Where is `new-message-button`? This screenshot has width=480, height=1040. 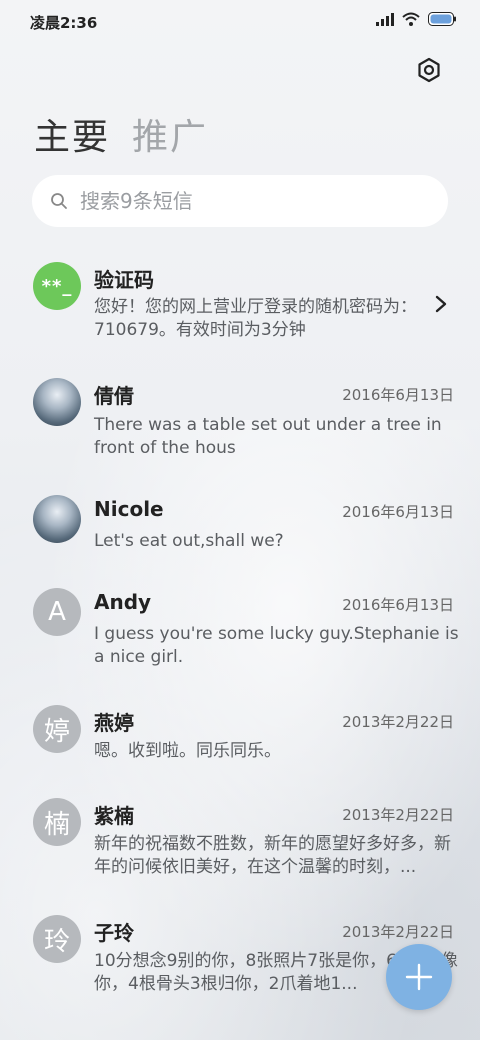
new-message-button is located at coordinates (419, 977).